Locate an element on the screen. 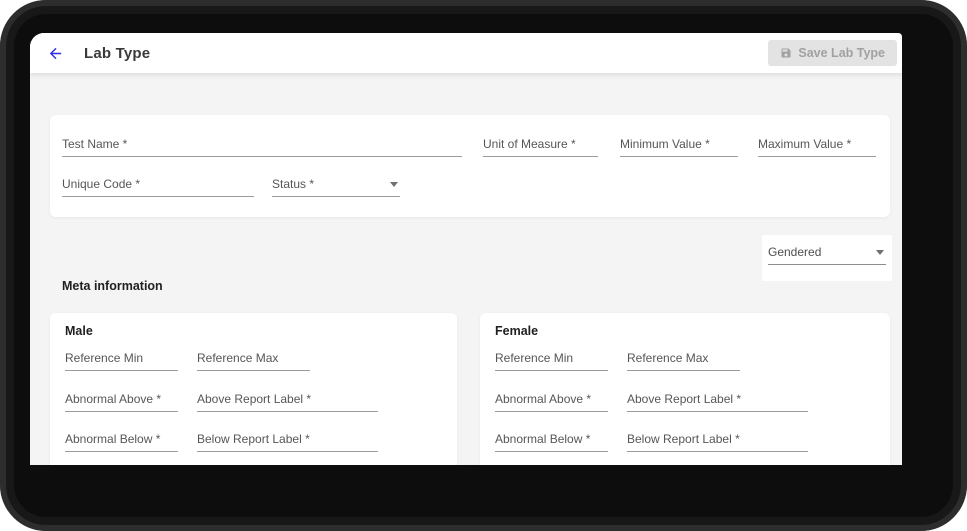  gendered-select: Gendered is located at coordinates (827, 255).